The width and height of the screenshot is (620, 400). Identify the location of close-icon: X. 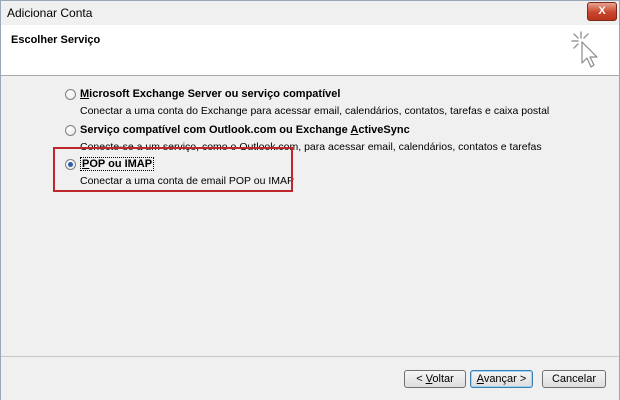
(602, 11).